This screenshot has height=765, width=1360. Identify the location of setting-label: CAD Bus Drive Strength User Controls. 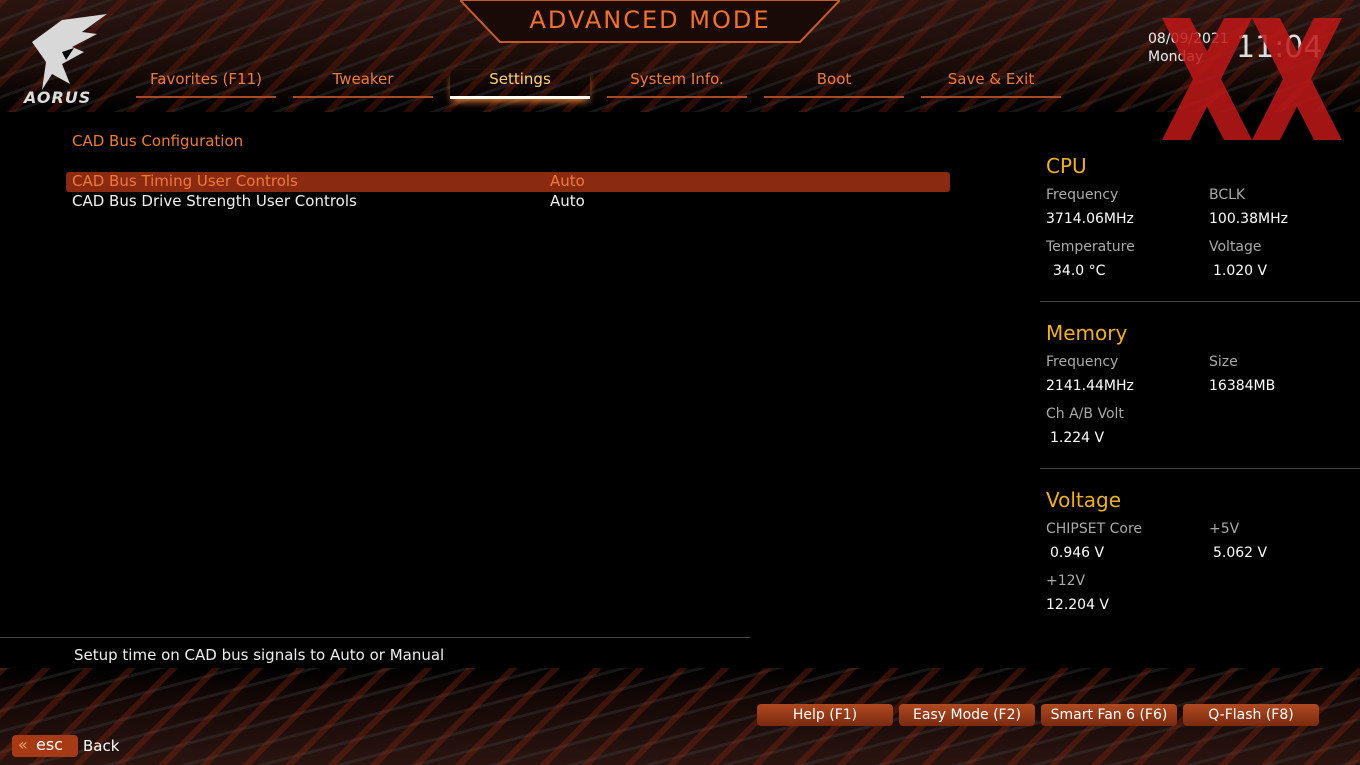
(214, 201).